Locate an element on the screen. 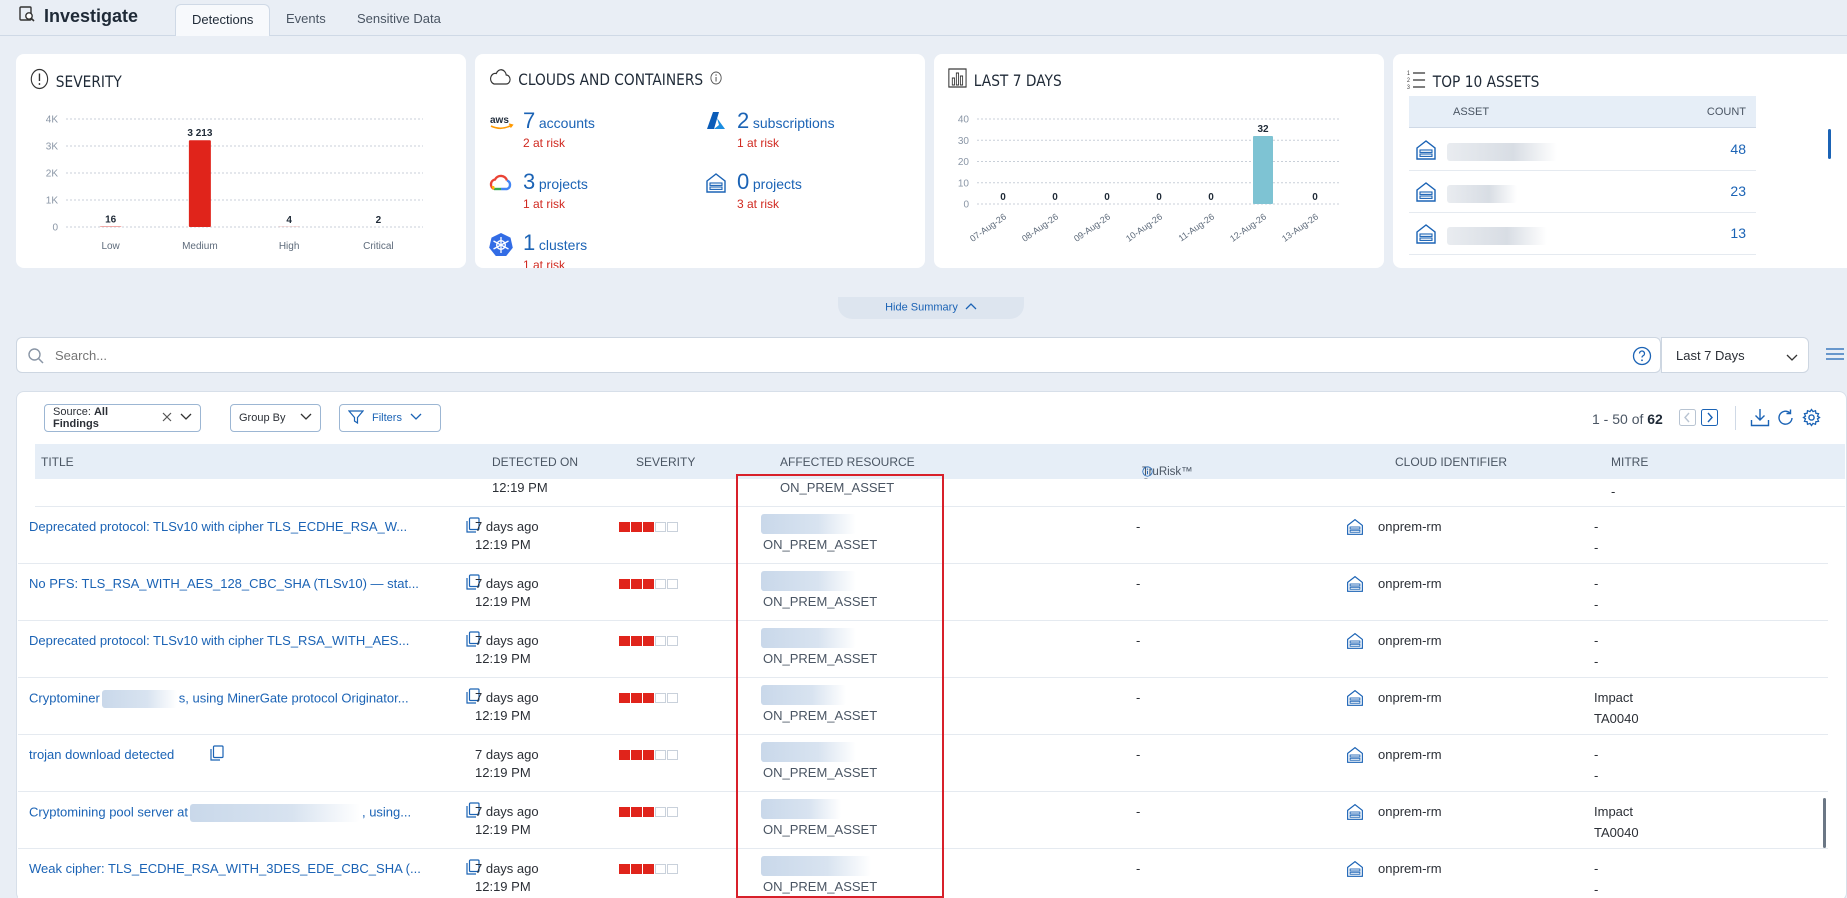  column-detected-on: DETECTED ON is located at coordinates (535, 462).